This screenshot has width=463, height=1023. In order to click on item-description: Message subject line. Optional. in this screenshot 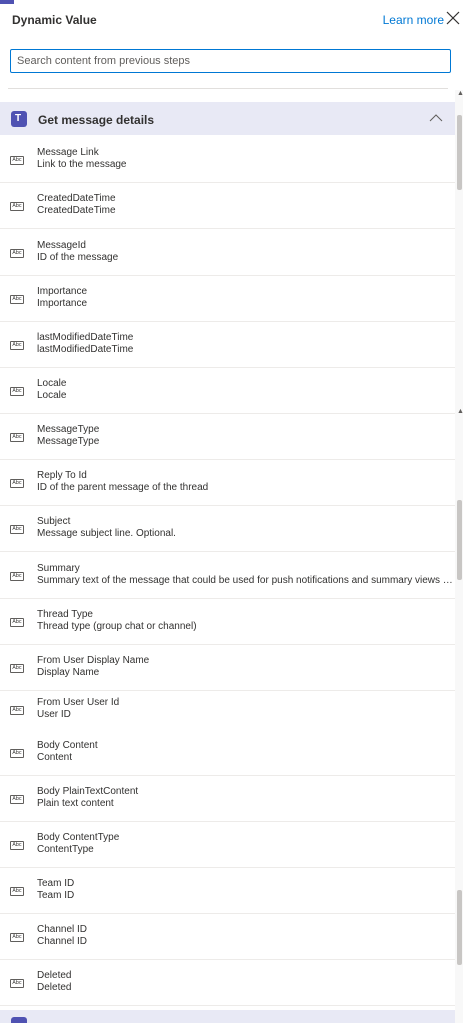, I will do `click(106, 533)`.